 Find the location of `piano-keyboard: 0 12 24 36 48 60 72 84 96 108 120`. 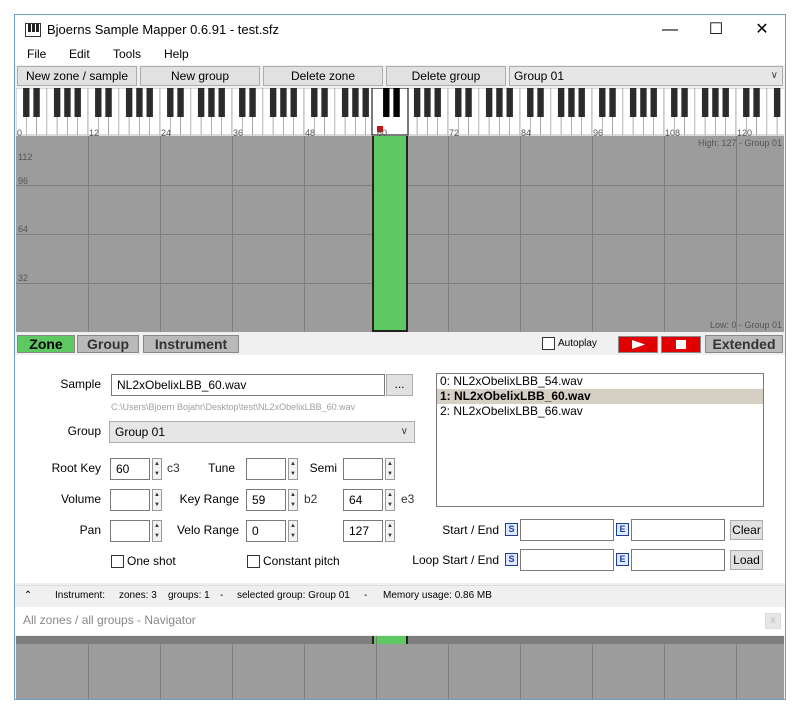

piano-keyboard: 0 12 24 36 48 60 72 84 96 108 120 is located at coordinates (400, 112).